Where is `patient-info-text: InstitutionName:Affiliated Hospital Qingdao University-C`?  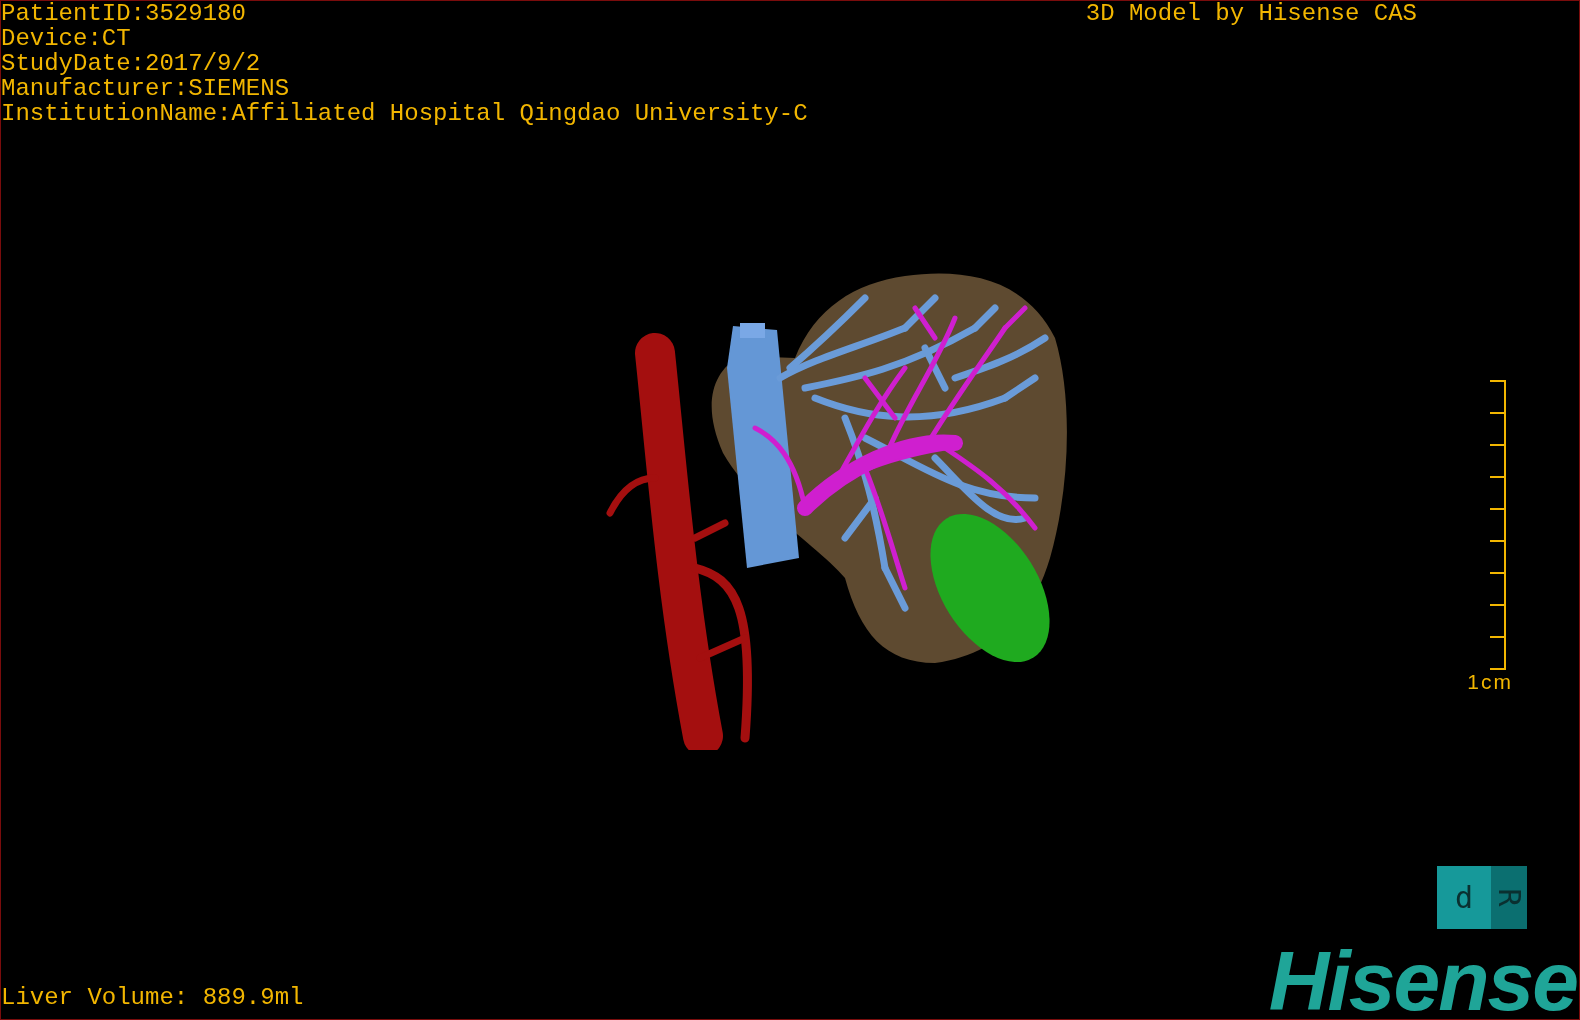 patient-info-text: InstitutionName:Affiliated Hospital Qingdao University-C is located at coordinates (404, 113).